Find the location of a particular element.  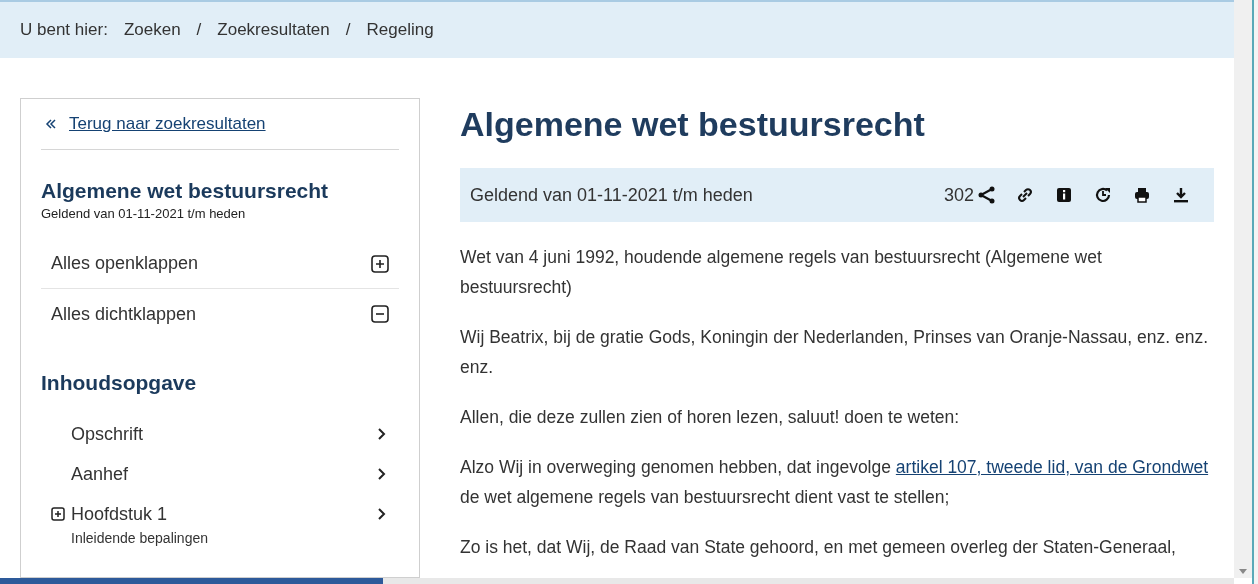

history-icon is located at coordinates (1103, 195).